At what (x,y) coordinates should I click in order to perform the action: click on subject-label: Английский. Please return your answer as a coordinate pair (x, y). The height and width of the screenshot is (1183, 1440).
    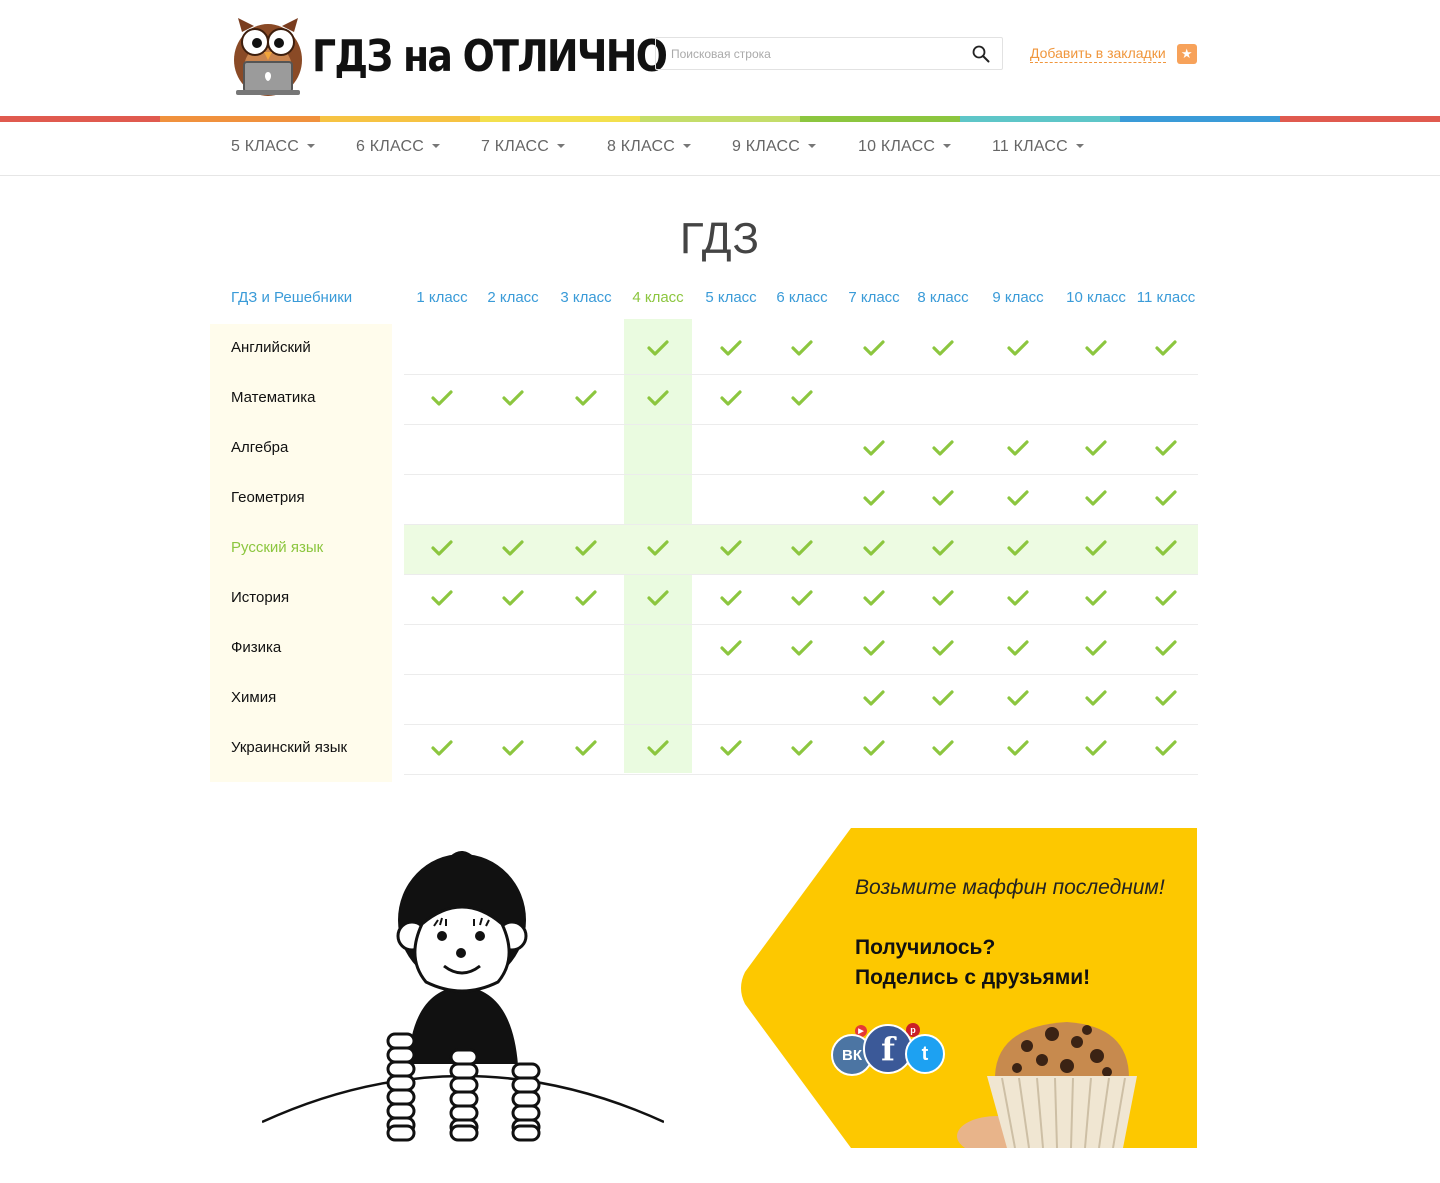
    Looking at the image, I should click on (271, 347).